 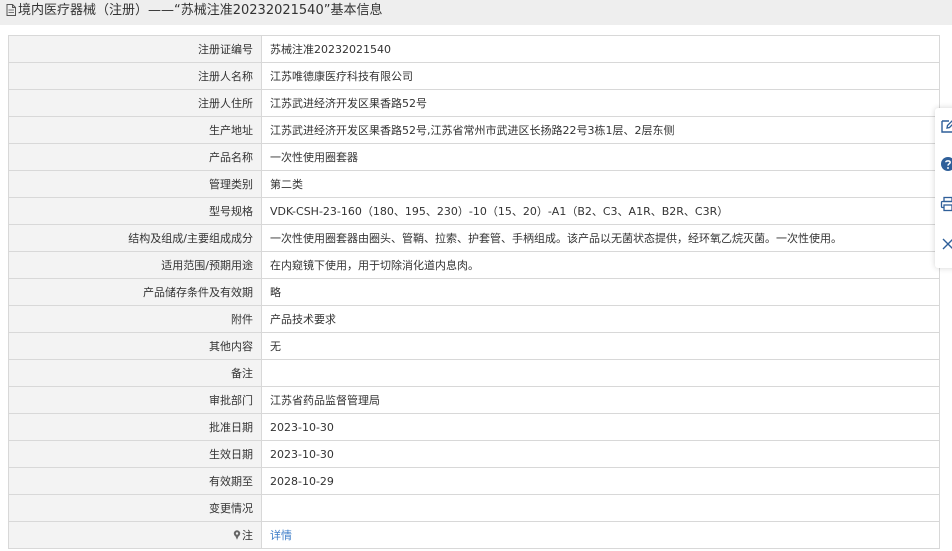 I want to click on note-row: 注 详情, so click(x=474, y=535).